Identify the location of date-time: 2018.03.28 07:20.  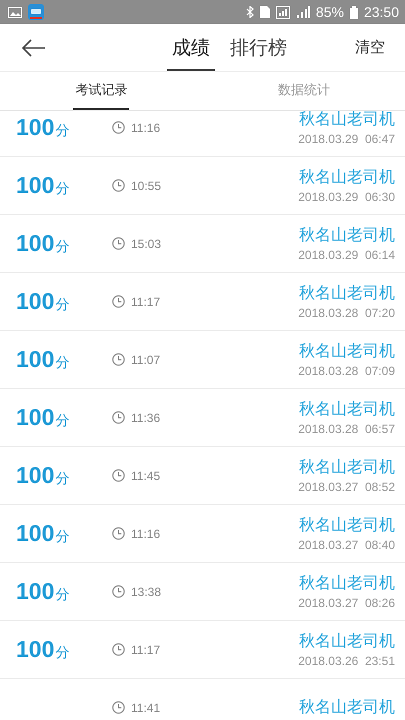
(346, 313).